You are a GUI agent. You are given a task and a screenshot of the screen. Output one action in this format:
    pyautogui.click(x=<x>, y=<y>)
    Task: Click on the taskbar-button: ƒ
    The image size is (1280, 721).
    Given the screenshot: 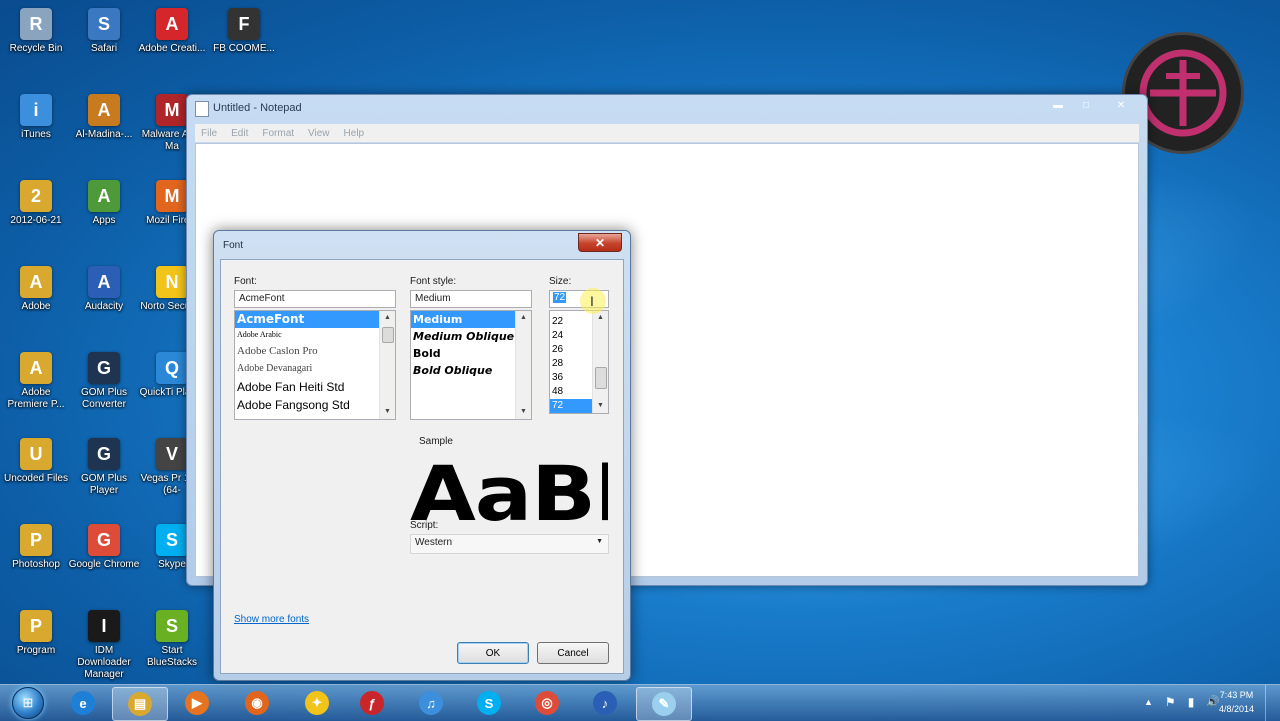 What is the action you would take?
    pyautogui.click(x=372, y=703)
    